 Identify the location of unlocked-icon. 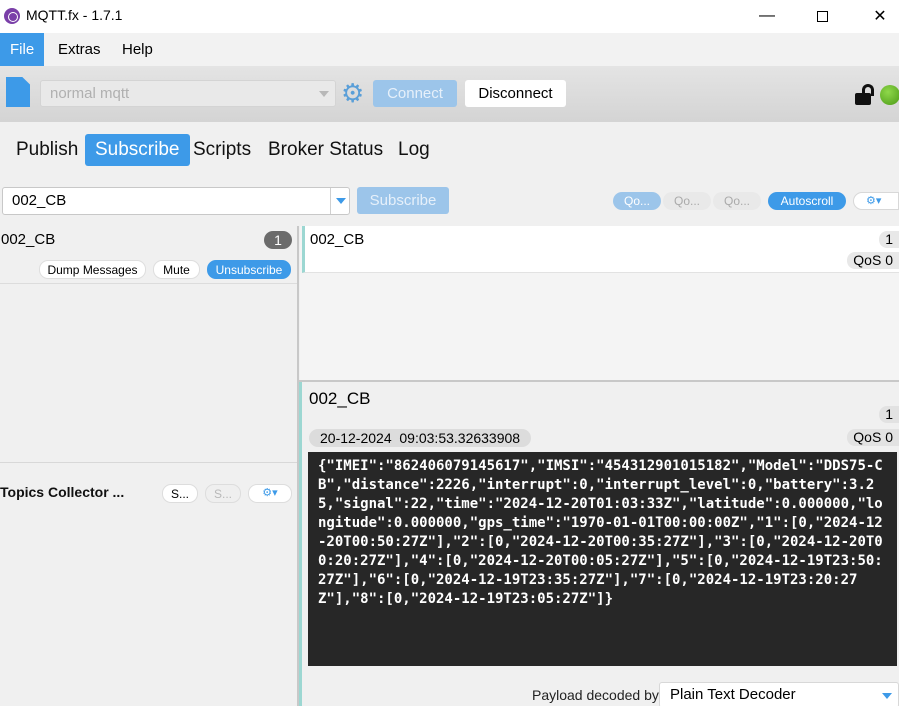
(866, 95).